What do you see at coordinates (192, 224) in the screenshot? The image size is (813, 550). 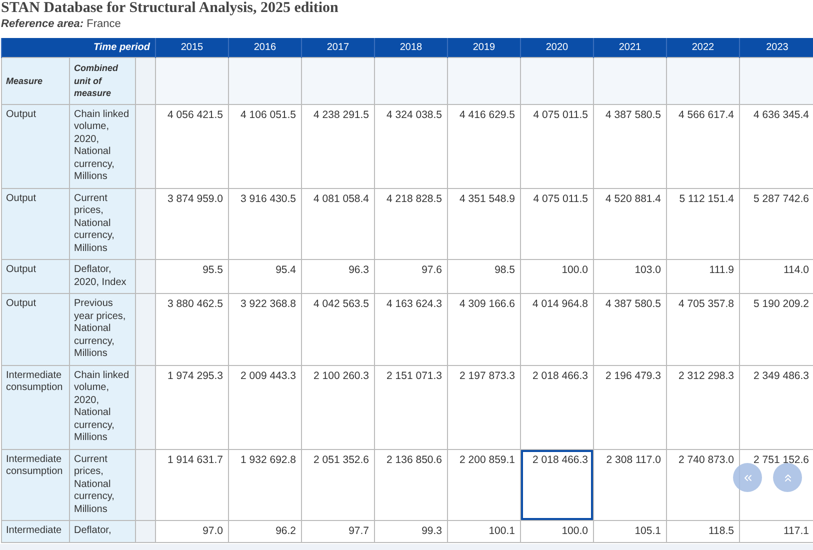 I see `value-cell: 3 874 959.0` at bounding box center [192, 224].